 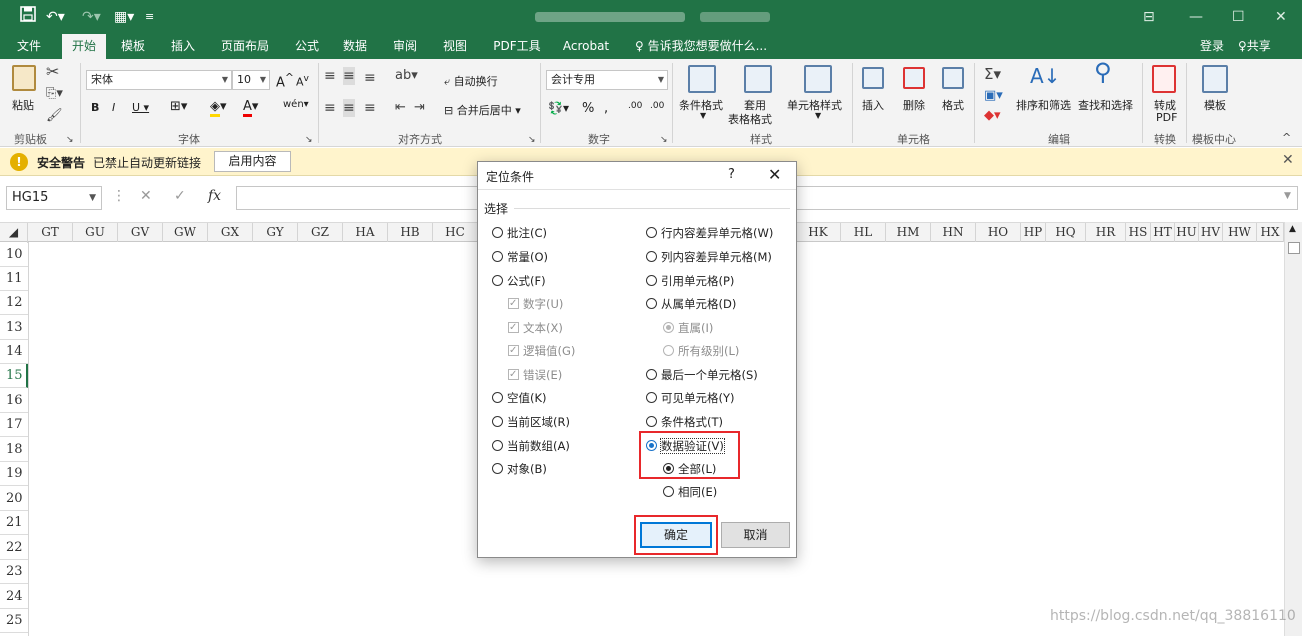 I want to click on sort-filter-button: 排序和筛选, so click(x=1043, y=105).